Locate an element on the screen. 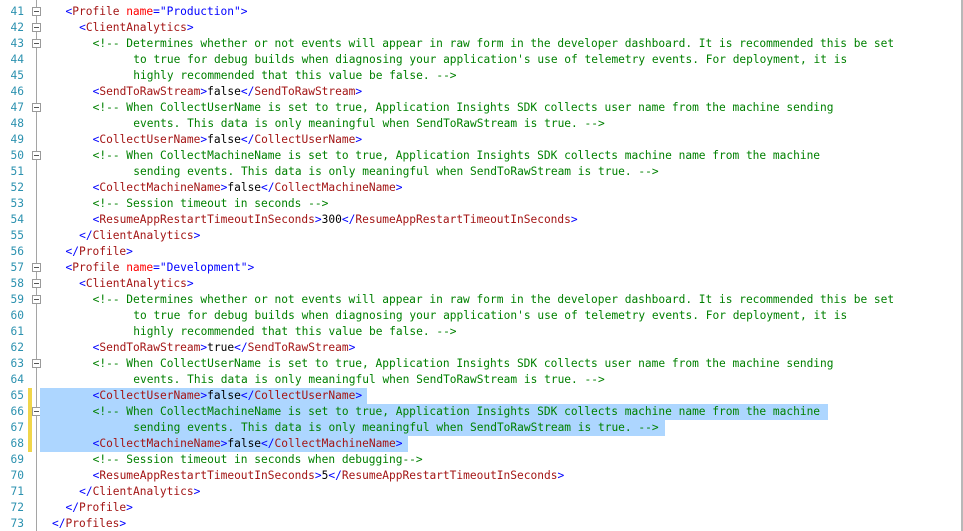 Image resolution: width=963 pixels, height=531 pixels. code-line: 71 </ClientAnalytics> is located at coordinates (481, 492).